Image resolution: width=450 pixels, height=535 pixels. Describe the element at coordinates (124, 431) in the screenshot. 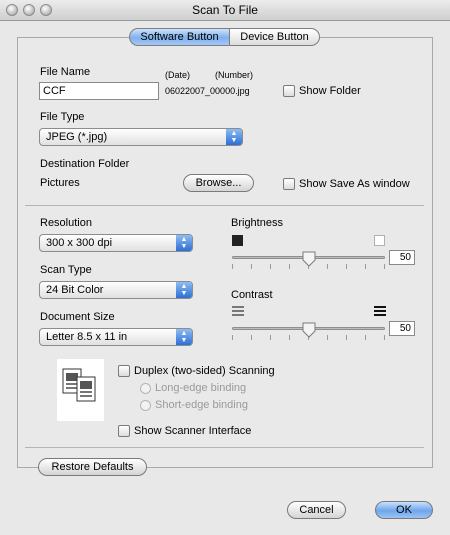

I see `scanner-interface-checkbox` at that location.